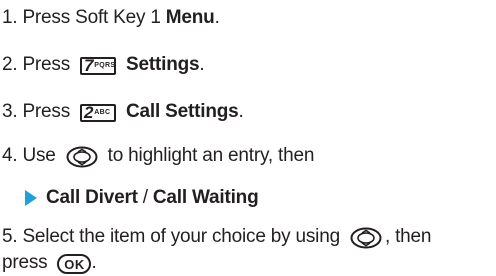 The width and height of the screenshot is (496, 276). I want to click on step-3-call-settings-label: Call Settings, so click(182, 111).